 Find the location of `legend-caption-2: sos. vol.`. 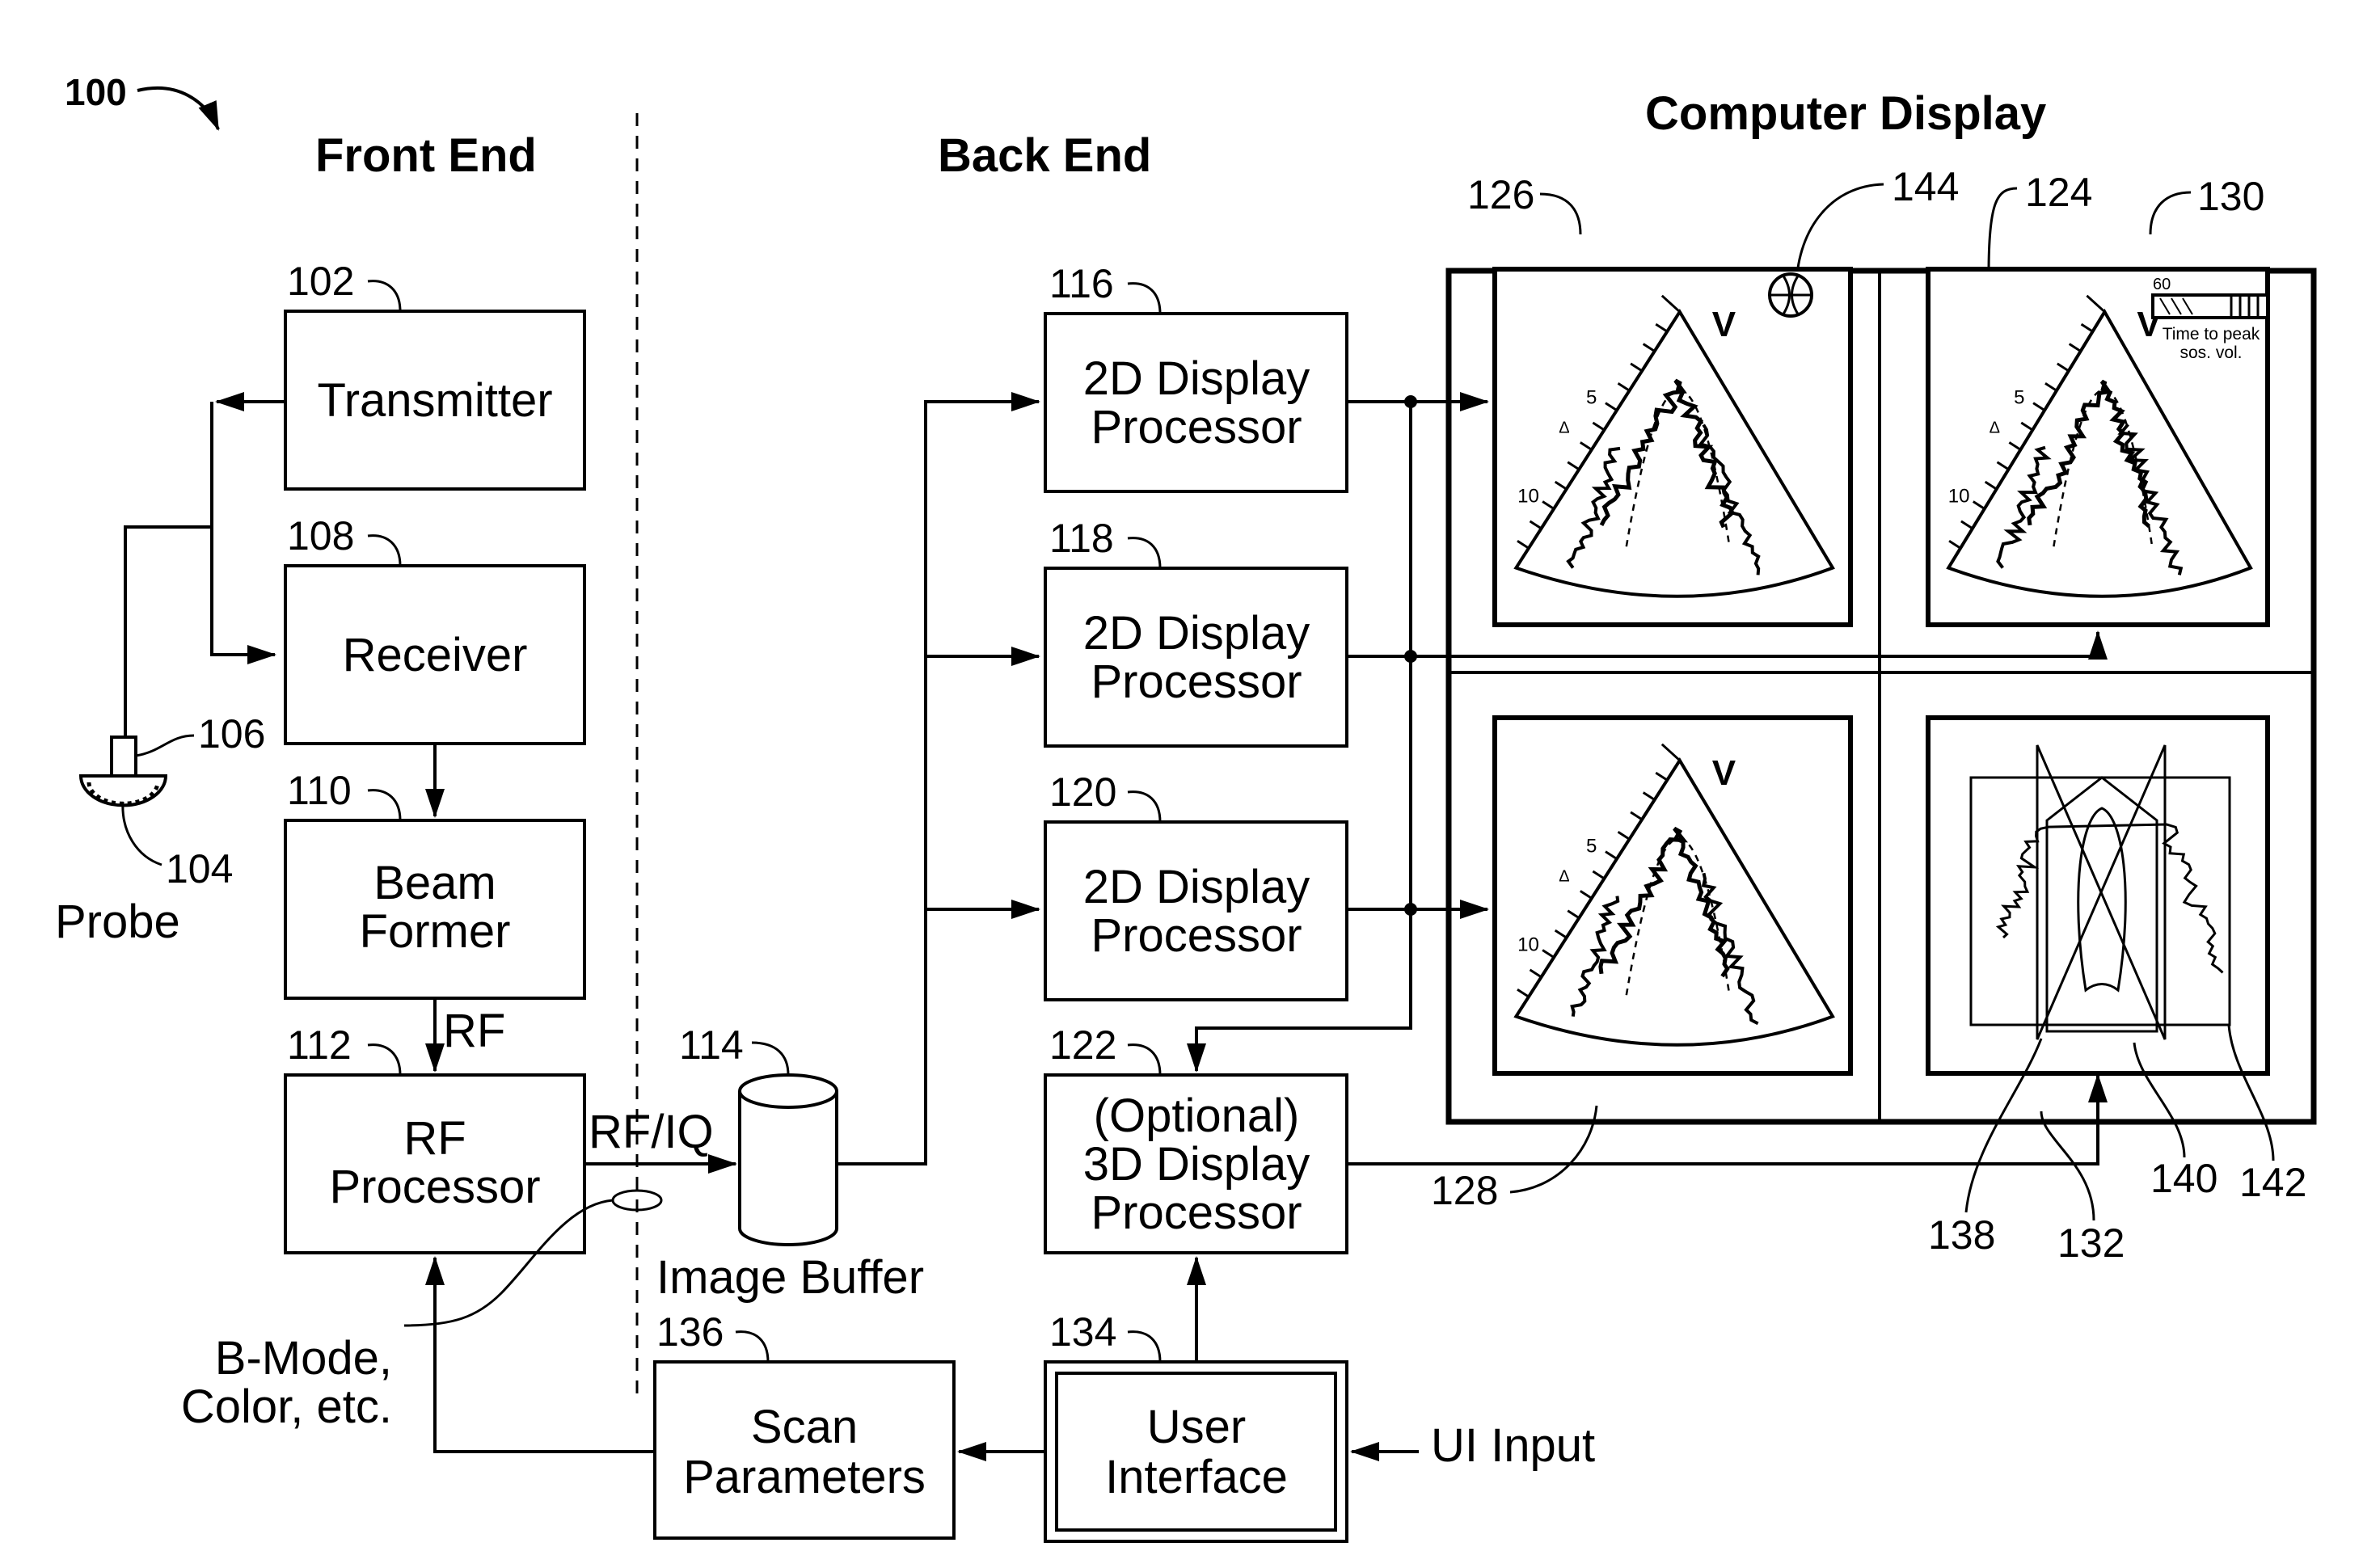

legend-caption-2: sos. vol. is located at coordinates (2210, 353).